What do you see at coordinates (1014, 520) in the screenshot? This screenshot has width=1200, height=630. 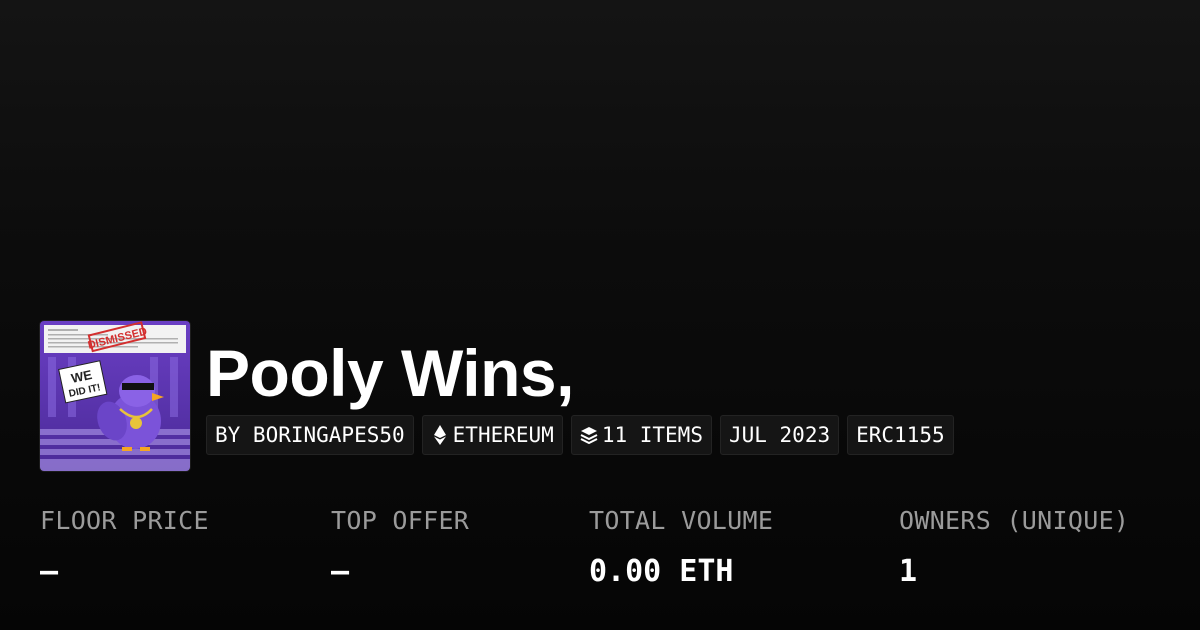 I see `owners-label: OWNERS (UNIQUE)` at bounding box center [1014, 520].